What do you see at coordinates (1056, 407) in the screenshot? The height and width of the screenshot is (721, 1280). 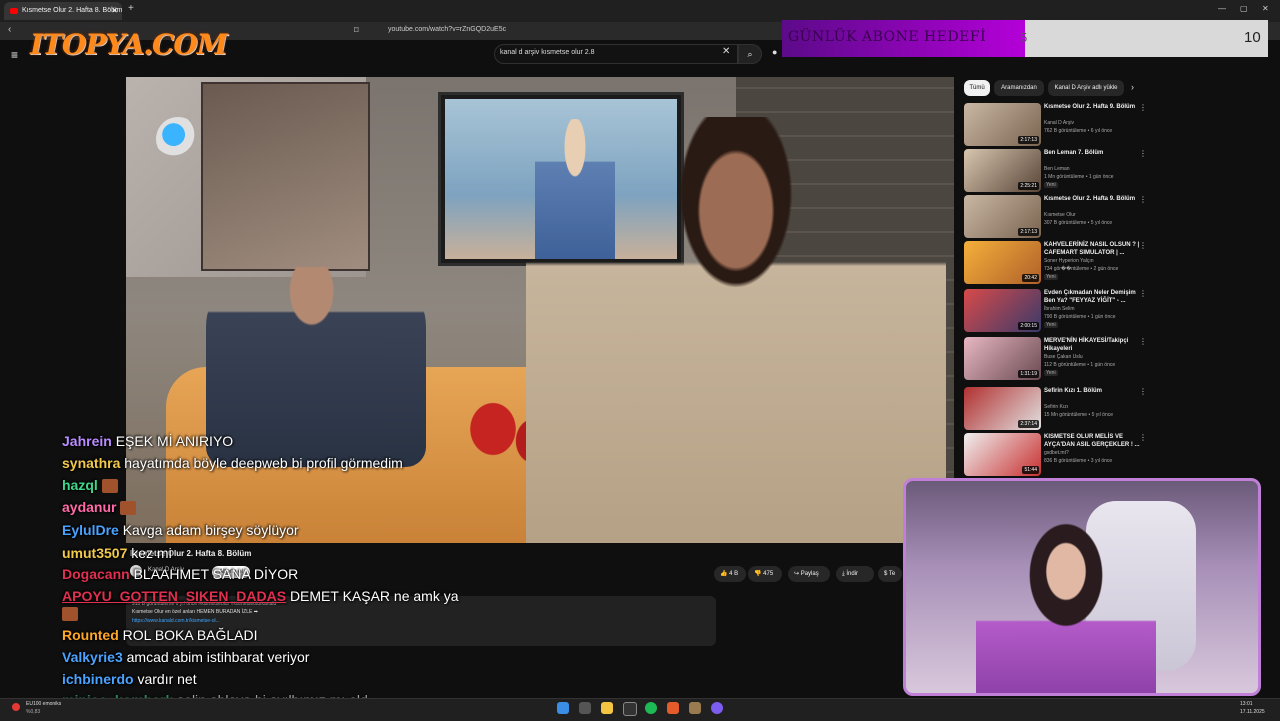 I see `recommendation-channel: Sefirin Kızı` at bounding box center [1056, 407].